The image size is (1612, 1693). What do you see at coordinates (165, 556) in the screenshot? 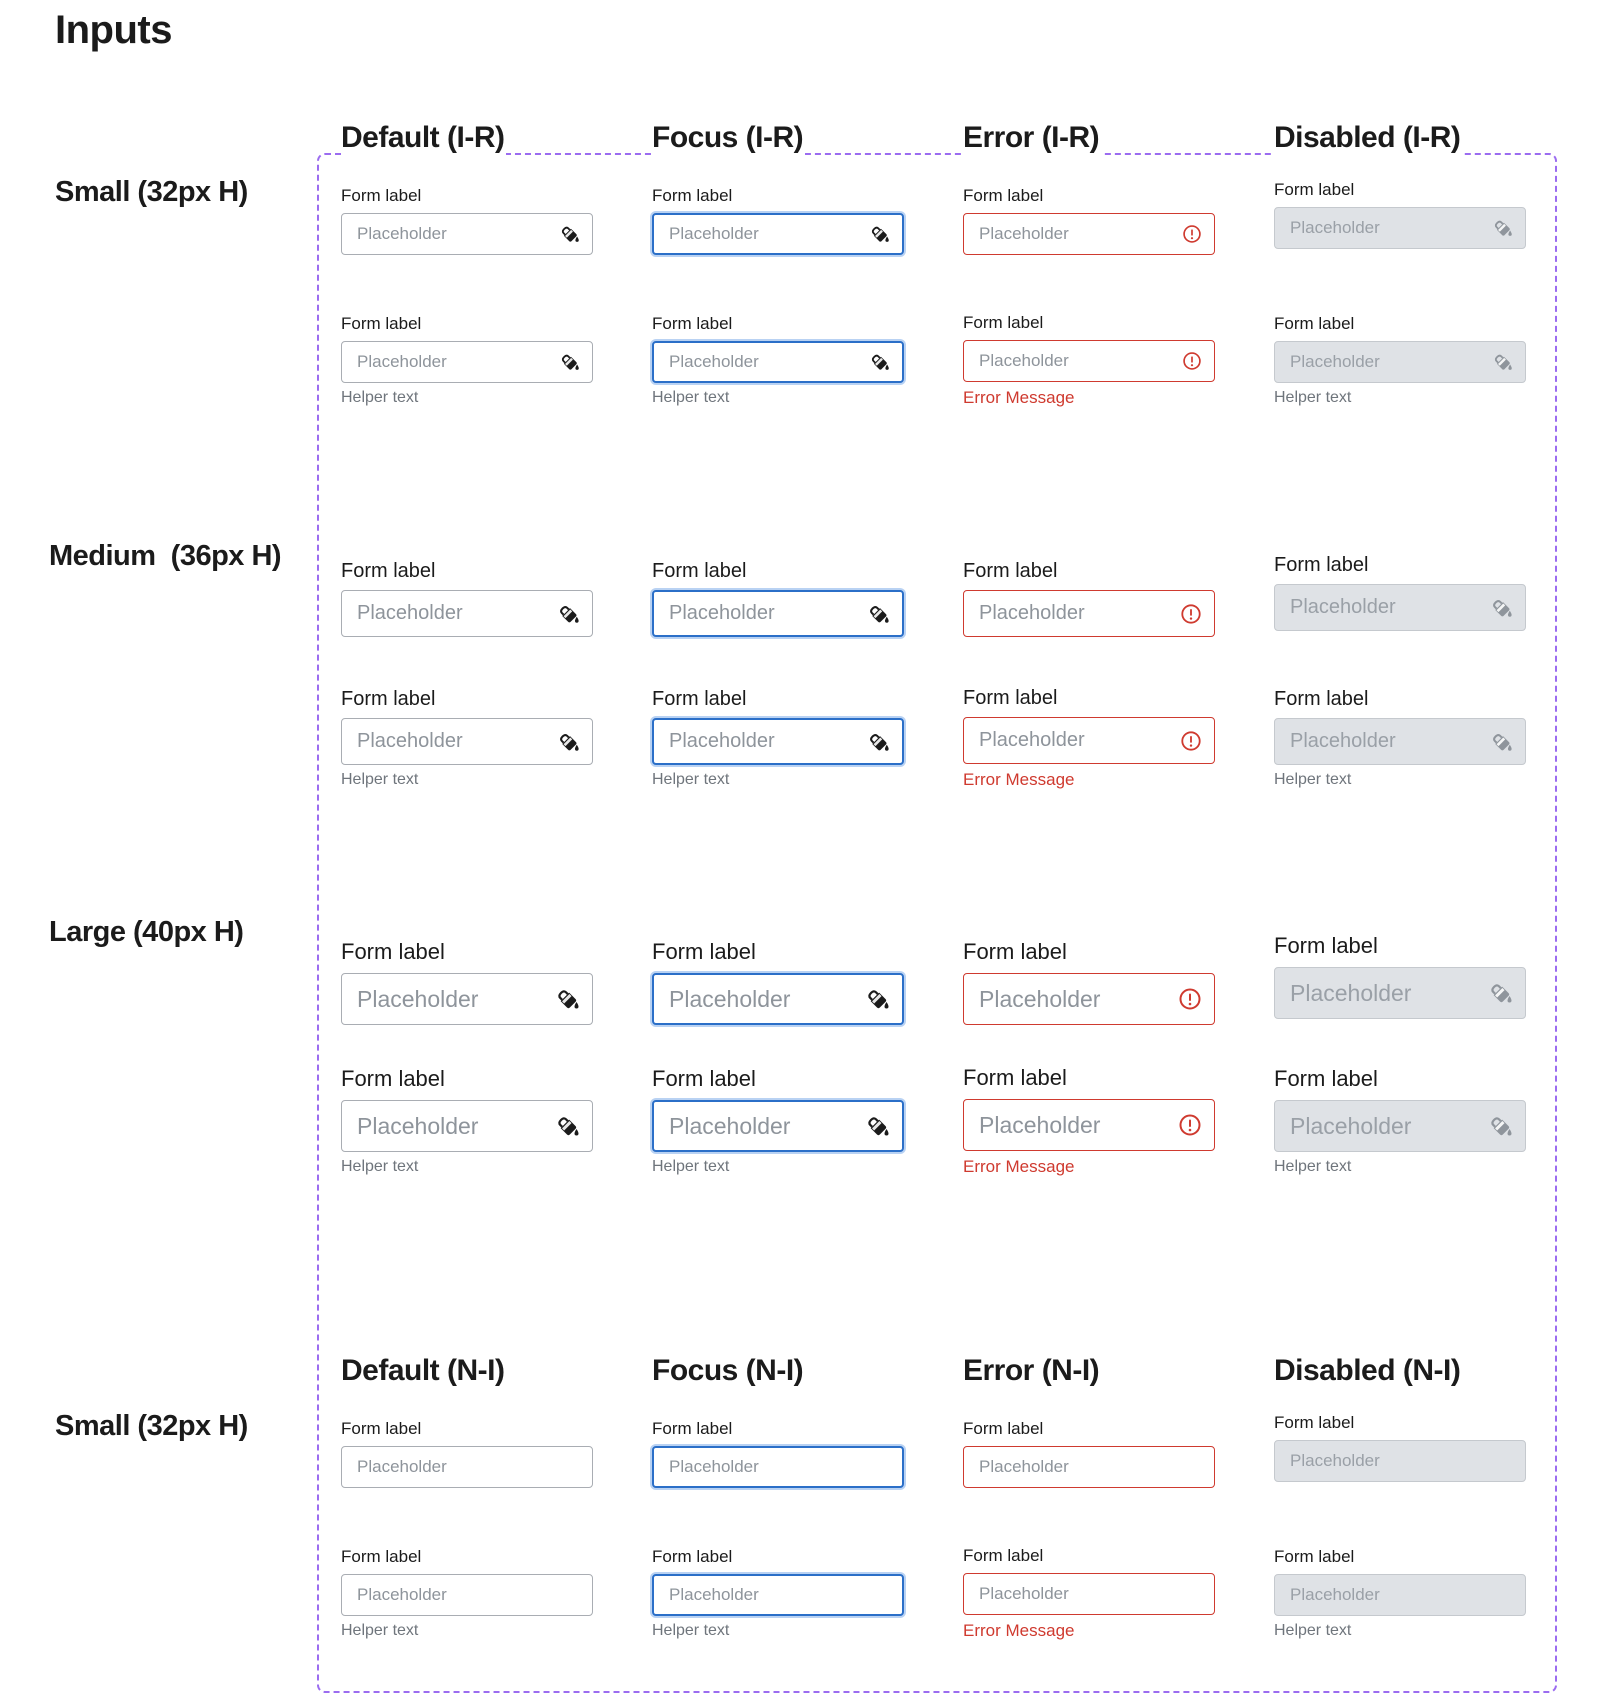
I see `size-row-label: Medium (36px H)` at bounding box center [165, 556].